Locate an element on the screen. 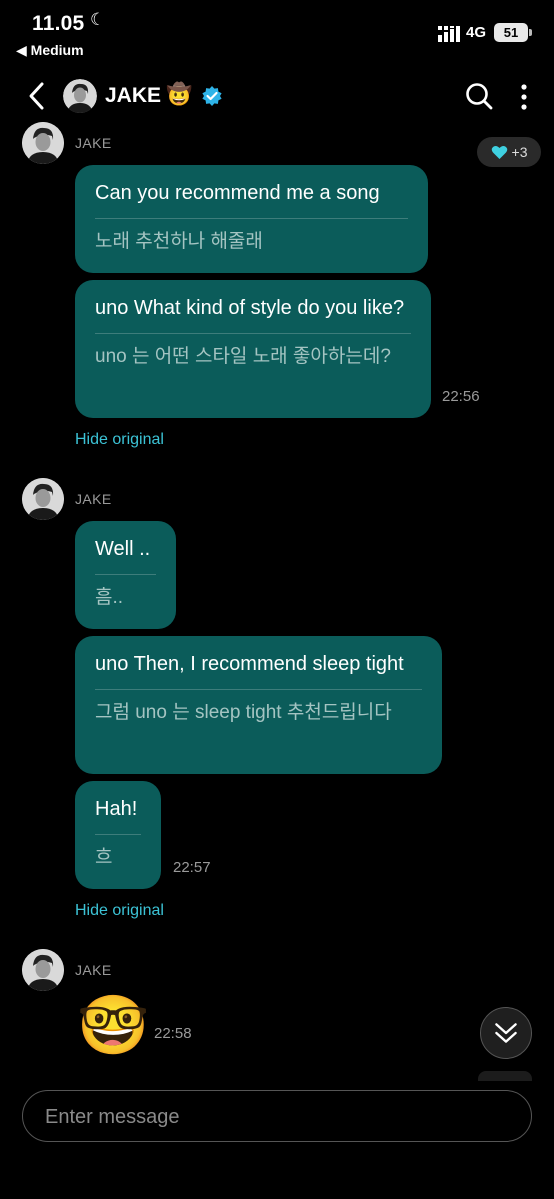 The width and height of the screenshot is (554, 1199). message-text: uno Then, I recommend sleep tight is located at coordinates (249, 664).